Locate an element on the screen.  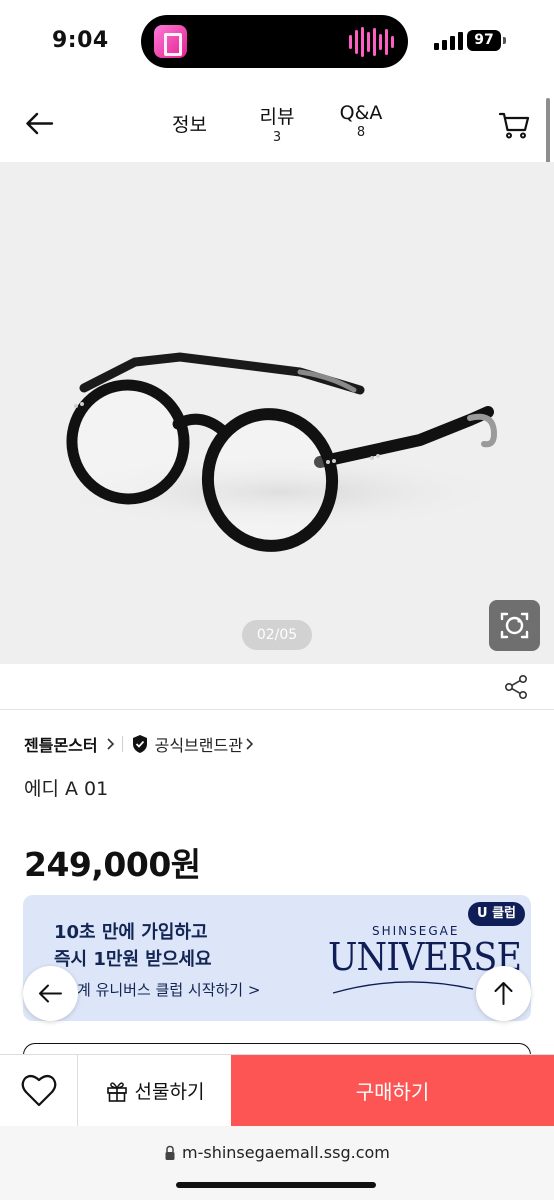
wishlist-button is located at coordinates (39, 1090).